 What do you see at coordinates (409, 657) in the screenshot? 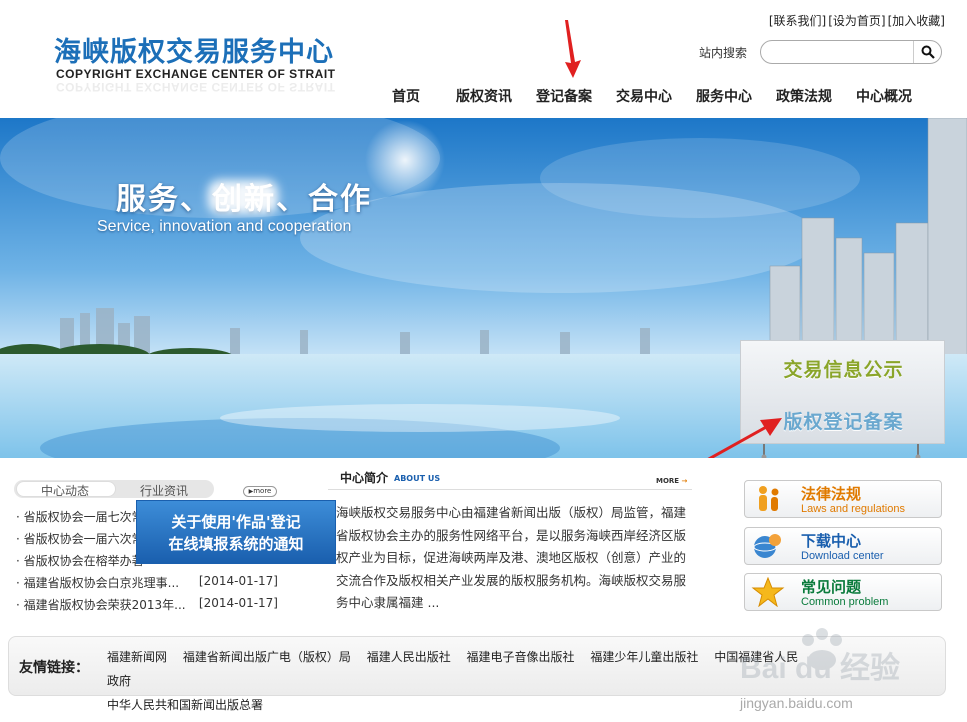
I see `friend-link: 福建人民出版社` at bounding box center [409, 657].